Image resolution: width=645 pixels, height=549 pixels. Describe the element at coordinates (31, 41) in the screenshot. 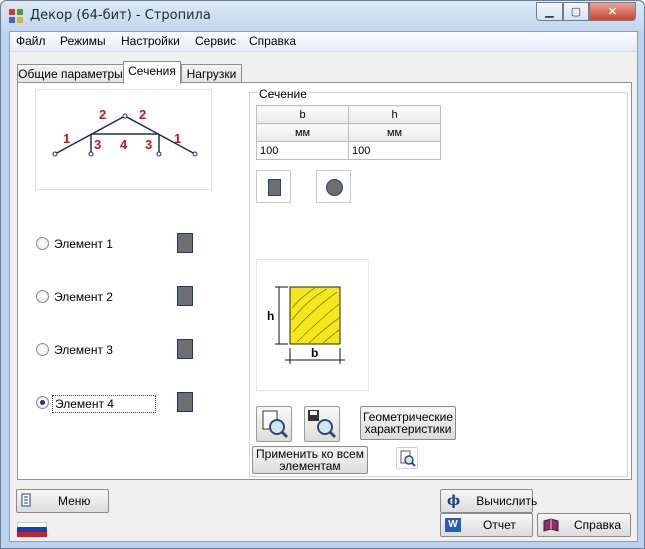

I see `menu-file: Файл` at that location.